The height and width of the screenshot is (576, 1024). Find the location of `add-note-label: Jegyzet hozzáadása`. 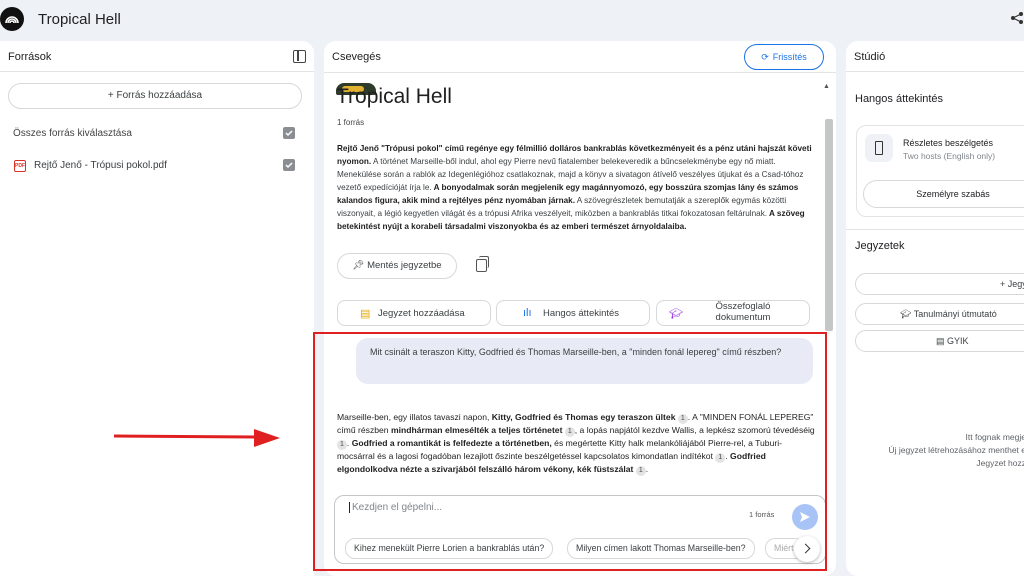

add-note-label: Jegyzet hozzáadása is located at coordinates (421, 313).